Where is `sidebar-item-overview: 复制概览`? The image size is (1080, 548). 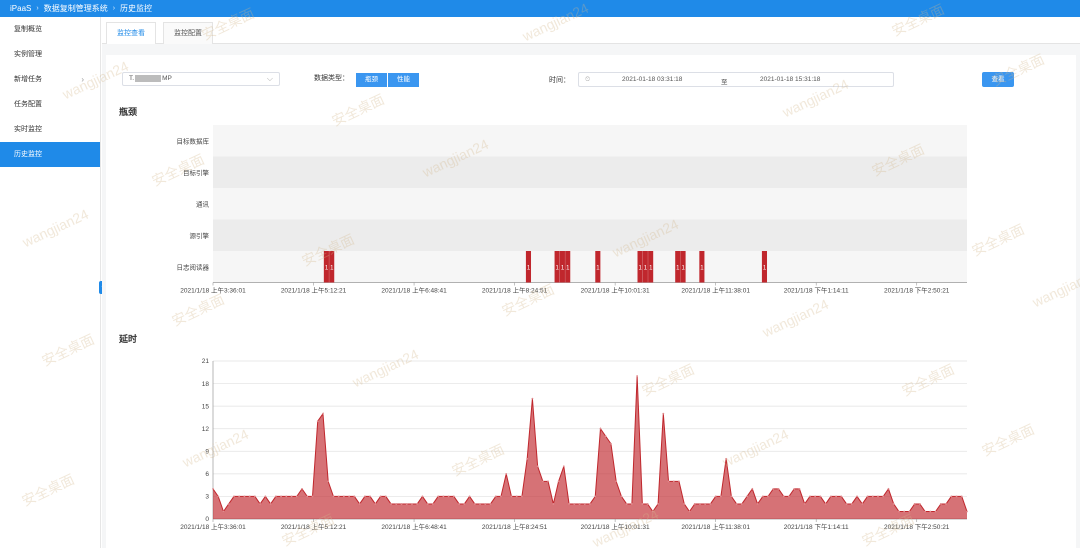 sidebar-item-overview: 复制概览 is located at coordinates (50, 29).